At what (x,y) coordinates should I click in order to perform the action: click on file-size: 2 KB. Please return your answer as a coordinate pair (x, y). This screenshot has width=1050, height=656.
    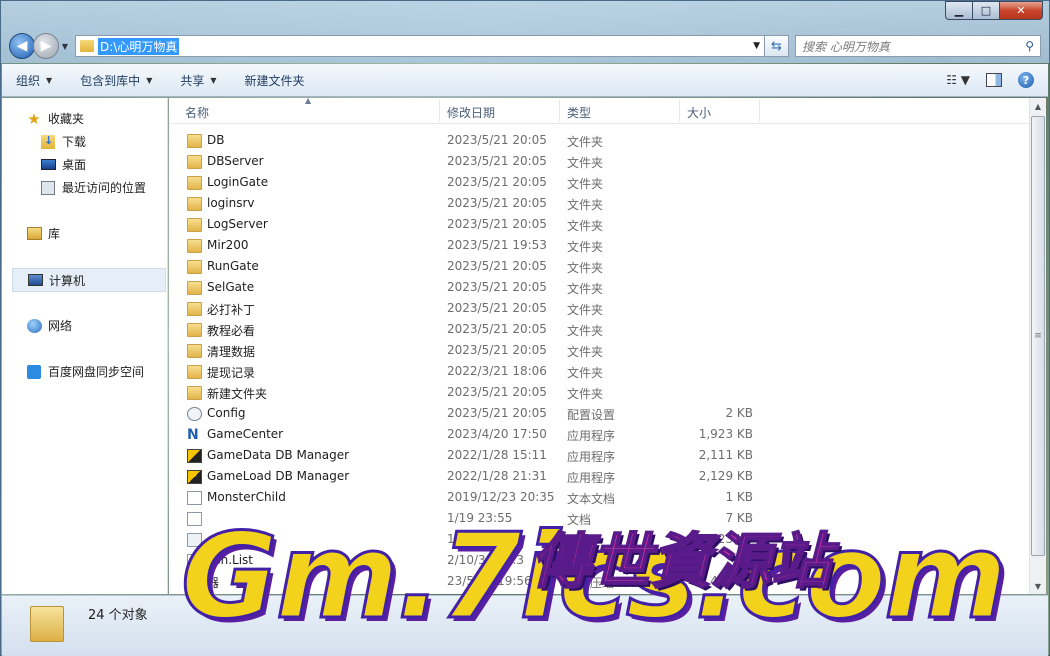
    Looking at the image, I should click on (739, 413).